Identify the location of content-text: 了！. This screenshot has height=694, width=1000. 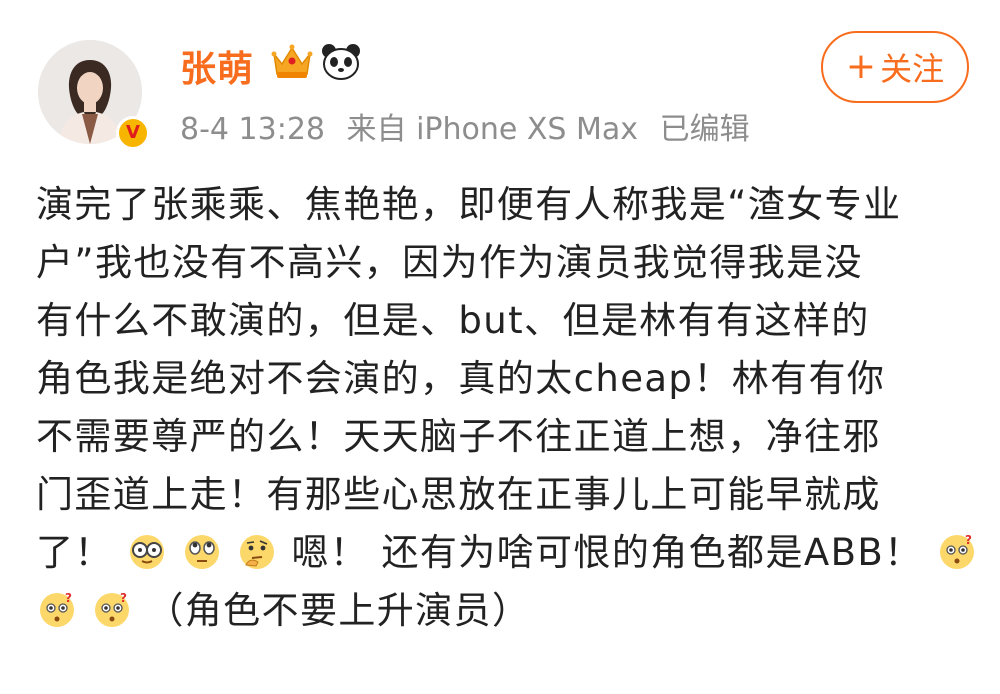
(74, 552).